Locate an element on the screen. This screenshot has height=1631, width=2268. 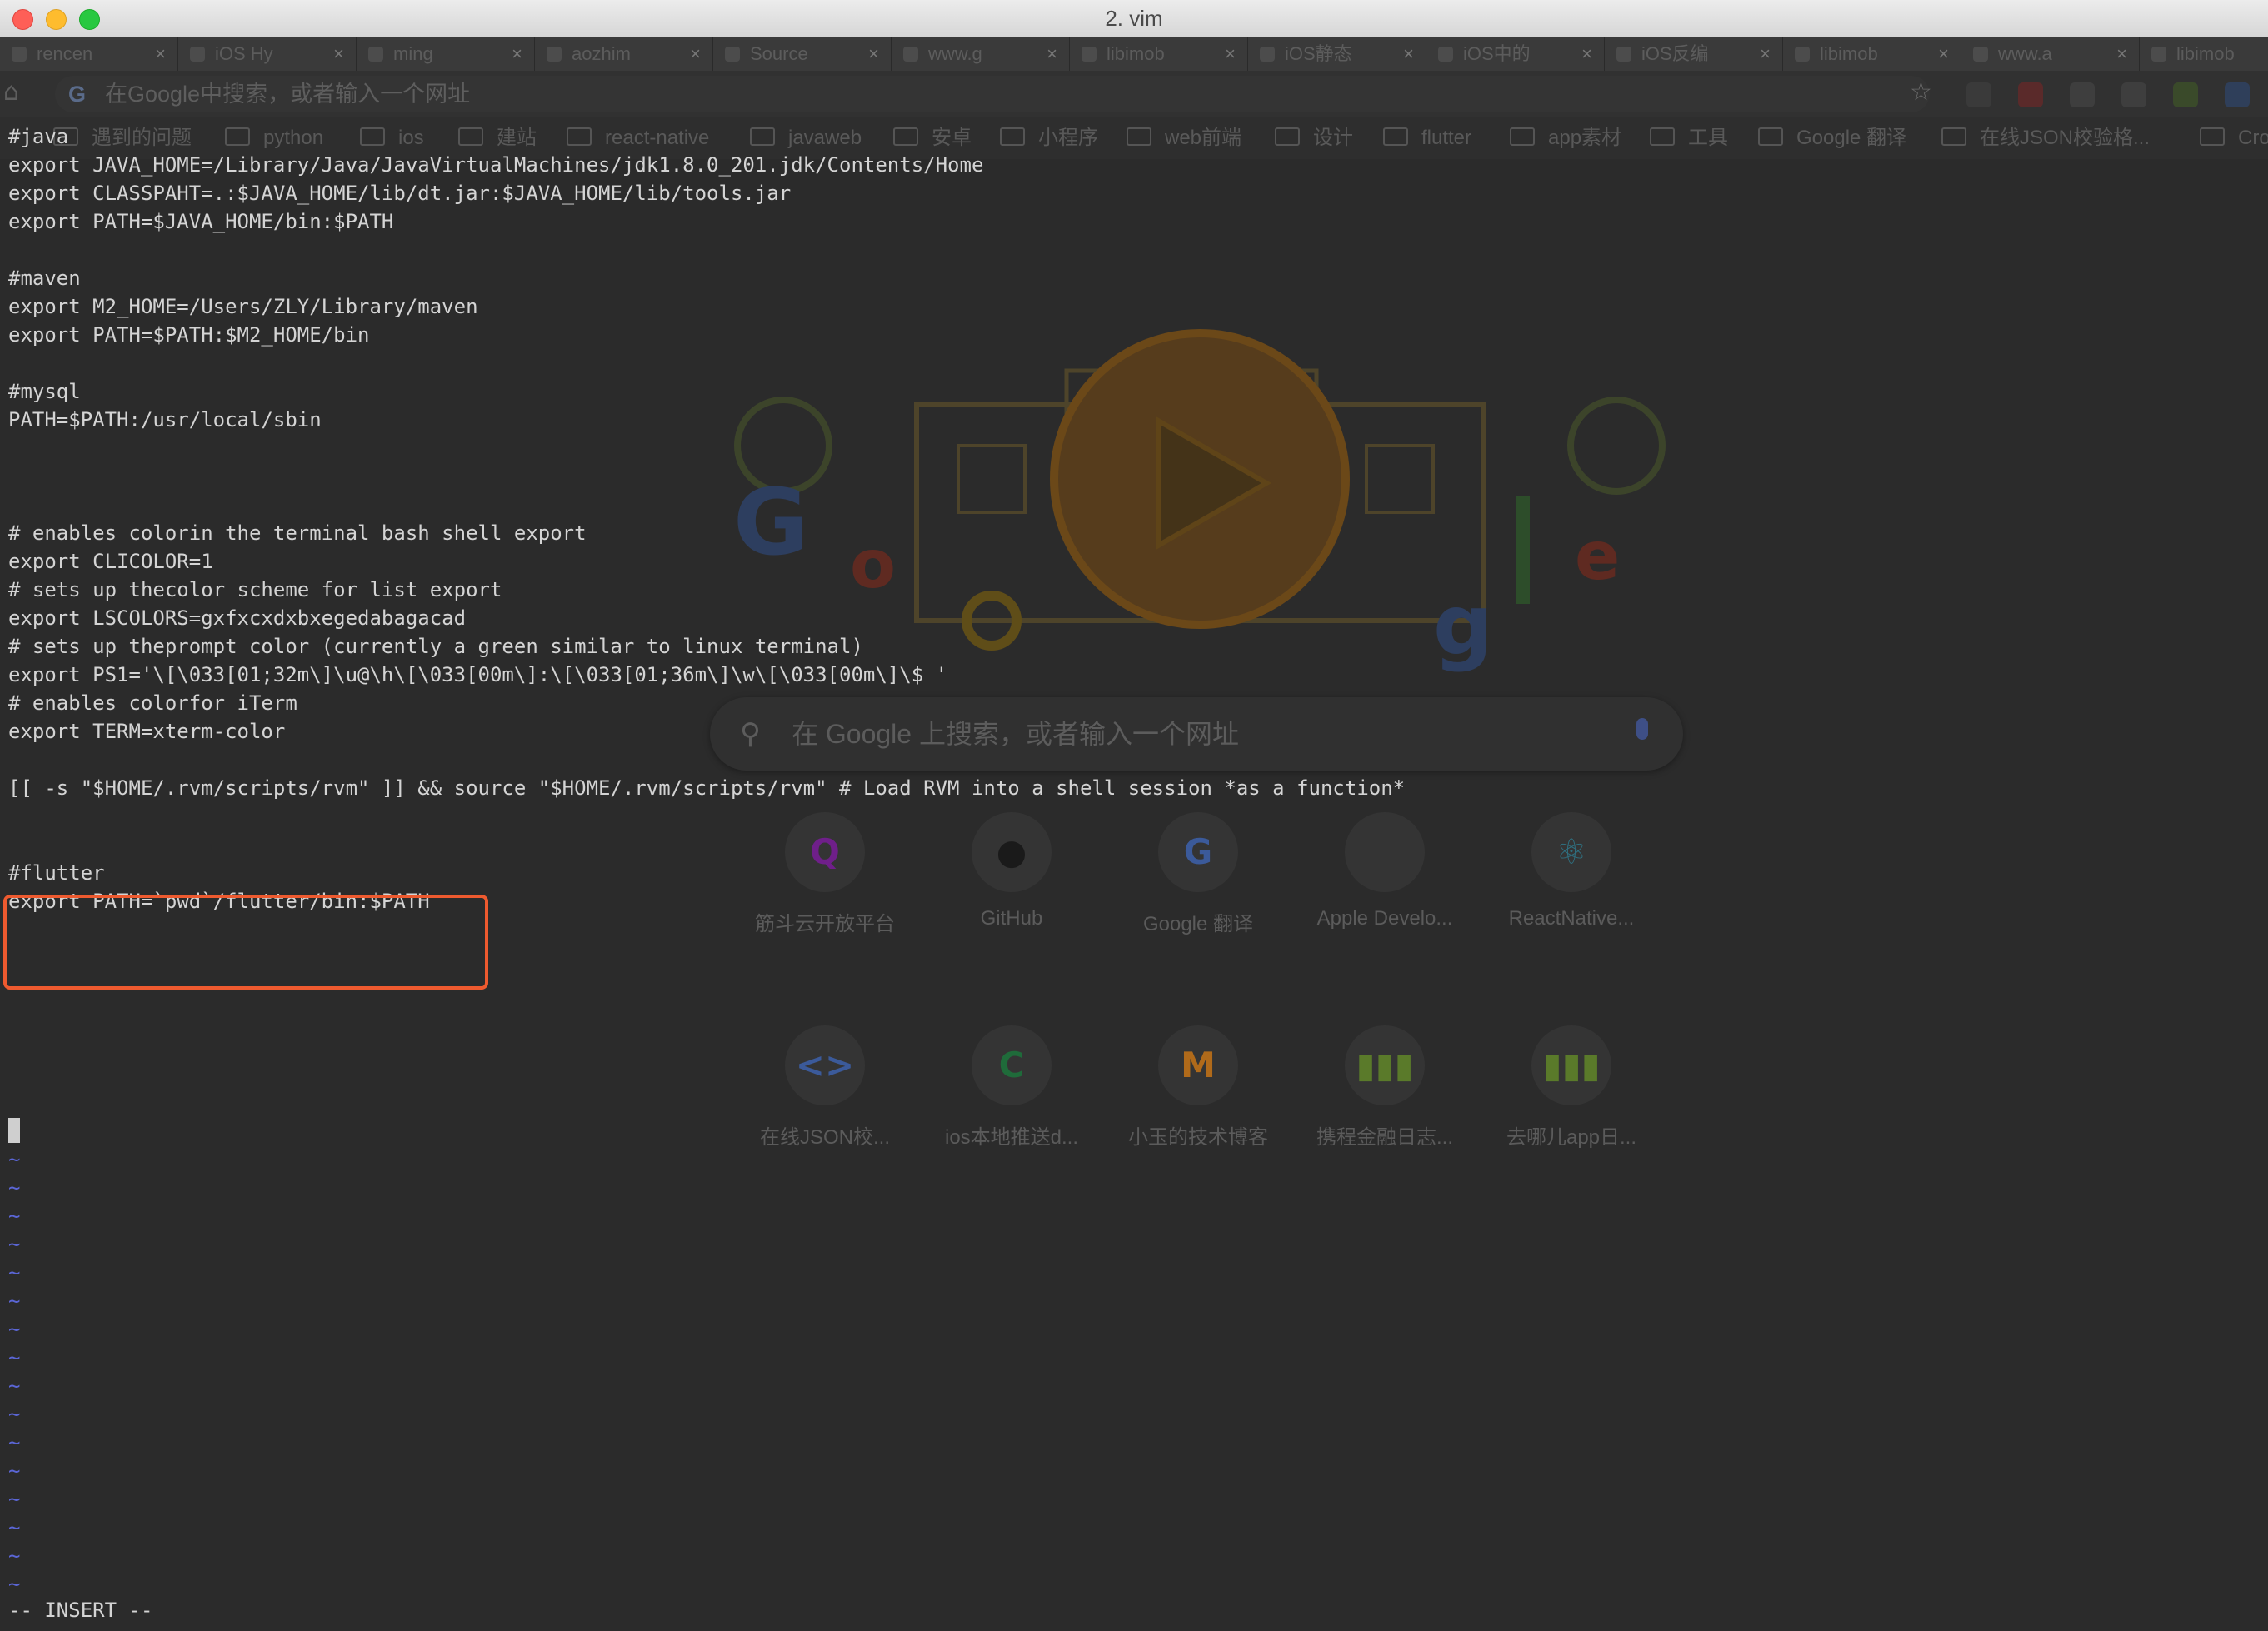
vim-line: # enables colorfor iTerm is located at coordinates (152, 703).